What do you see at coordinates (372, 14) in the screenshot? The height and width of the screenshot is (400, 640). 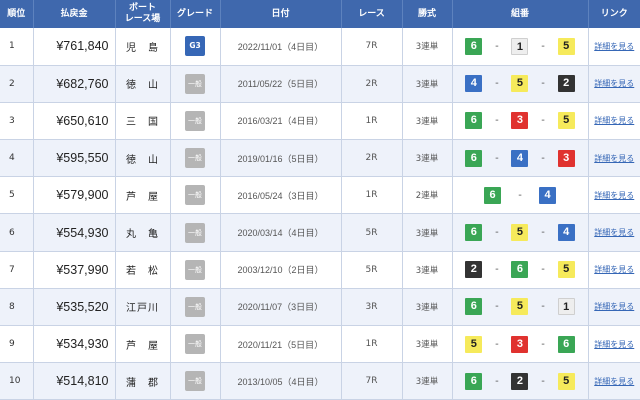 I see `header-race: レース` at bounding box center [372, 14].